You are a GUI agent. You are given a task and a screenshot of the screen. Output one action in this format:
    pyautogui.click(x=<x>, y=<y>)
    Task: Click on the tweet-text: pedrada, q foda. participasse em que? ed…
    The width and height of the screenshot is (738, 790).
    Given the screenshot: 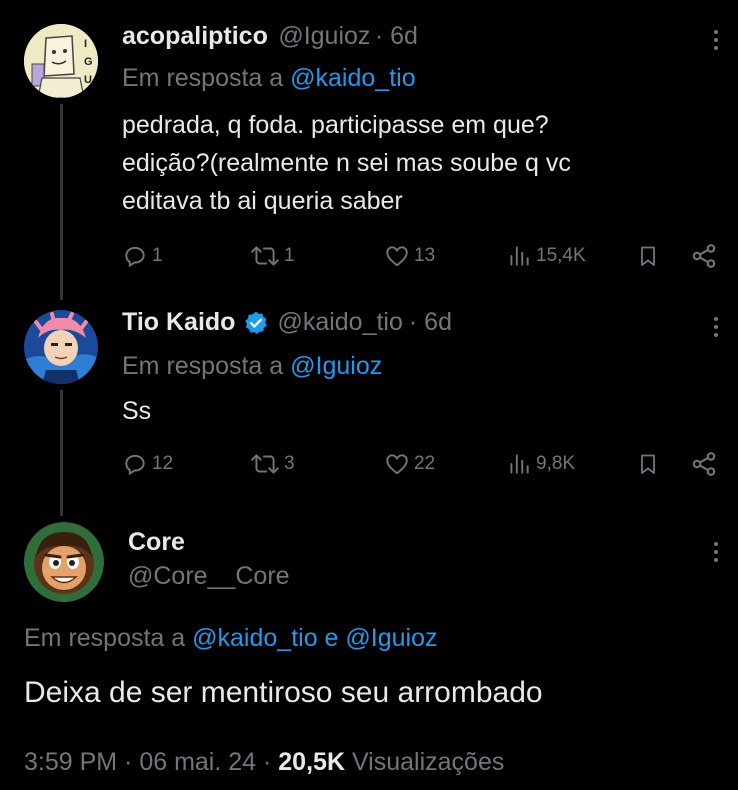 What is the action you would take?
    pyautogui.click(x=346, y=163)
    